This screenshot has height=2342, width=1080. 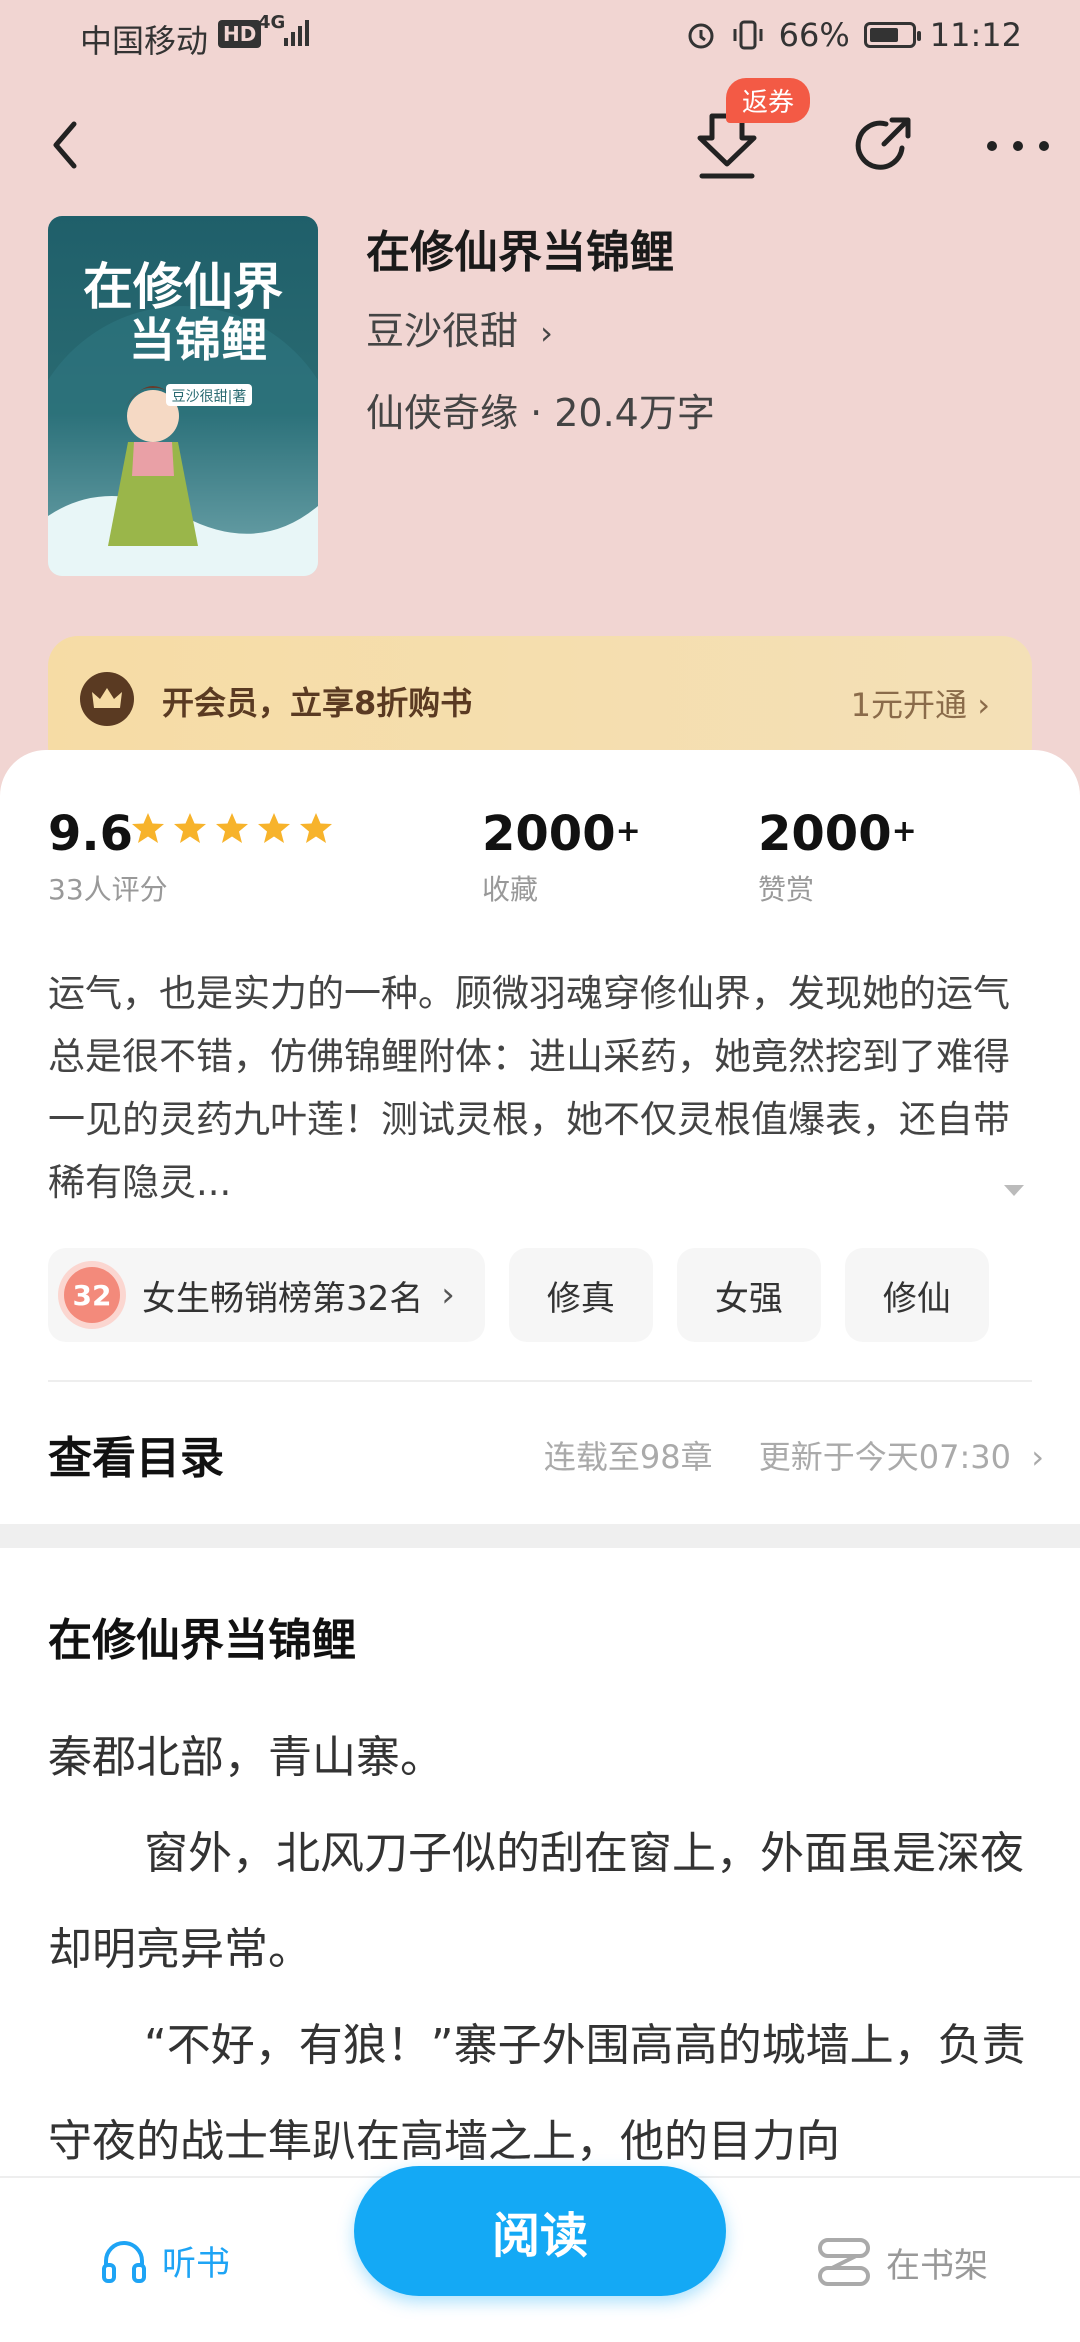 I want to click on headphones-icon, so click(x=124, y=2261).